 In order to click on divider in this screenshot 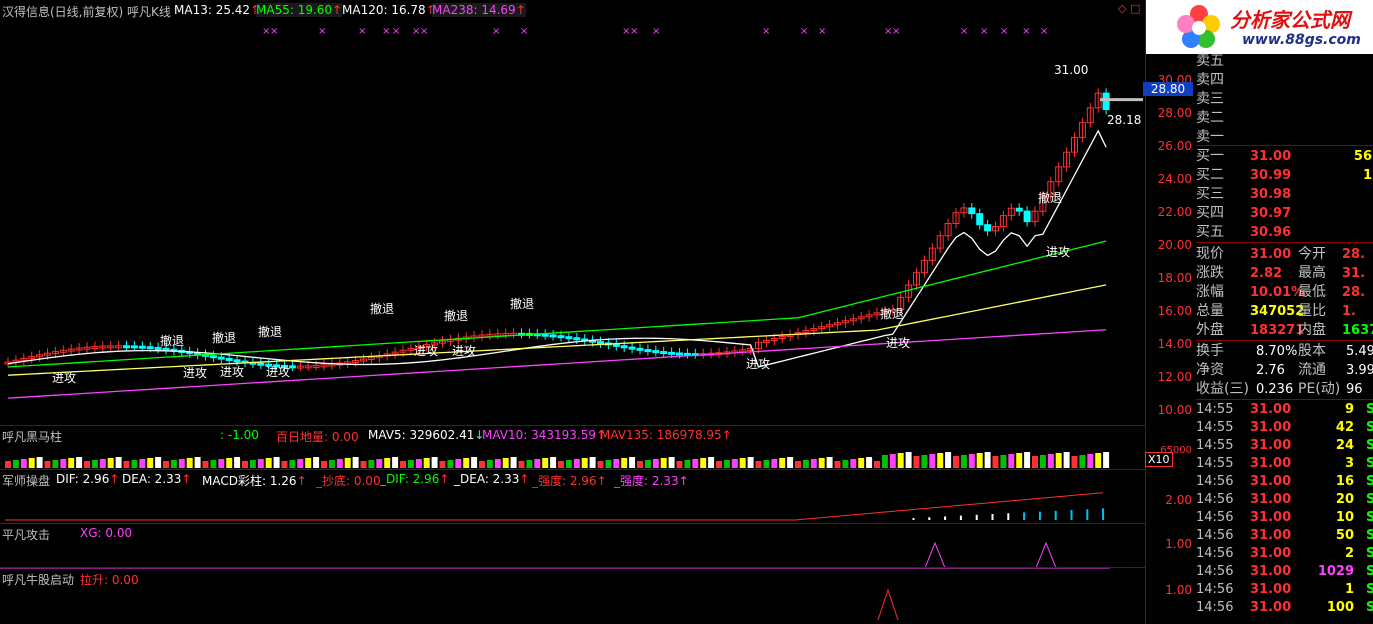, I will do `click(1284, 242)`.